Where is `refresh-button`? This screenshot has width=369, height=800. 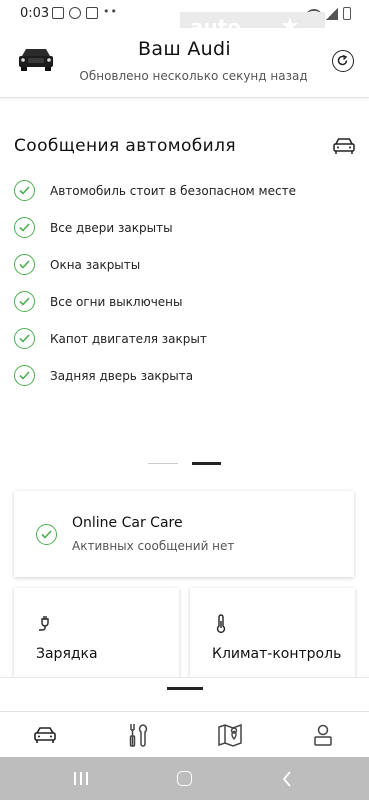 refresh-button is located at coordinates (343, 61).